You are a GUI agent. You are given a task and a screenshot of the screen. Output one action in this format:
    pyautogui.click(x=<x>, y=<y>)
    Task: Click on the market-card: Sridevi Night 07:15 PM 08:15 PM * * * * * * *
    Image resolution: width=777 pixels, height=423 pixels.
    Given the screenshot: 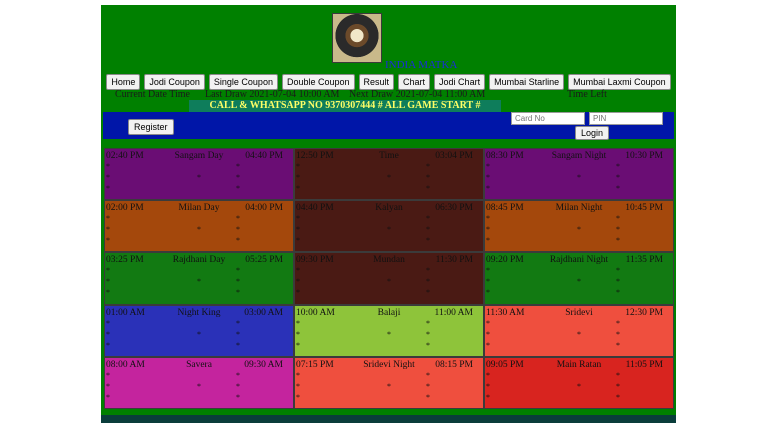 What is the action you would take?
    pyautogui.click(x=389, y=382)
    